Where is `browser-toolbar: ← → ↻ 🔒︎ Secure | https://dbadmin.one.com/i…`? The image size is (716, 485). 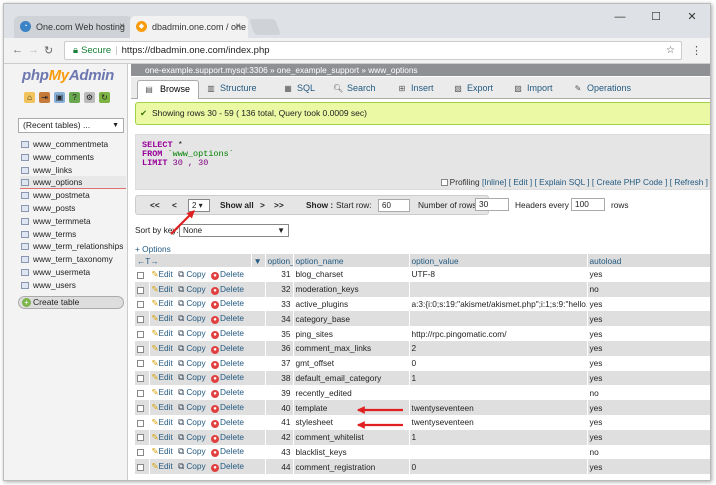
browser-toolbar: ← → ↻ 🔒︎ Secure | https://dbadmin.one.com/i… is located at coordinates (357, 51).